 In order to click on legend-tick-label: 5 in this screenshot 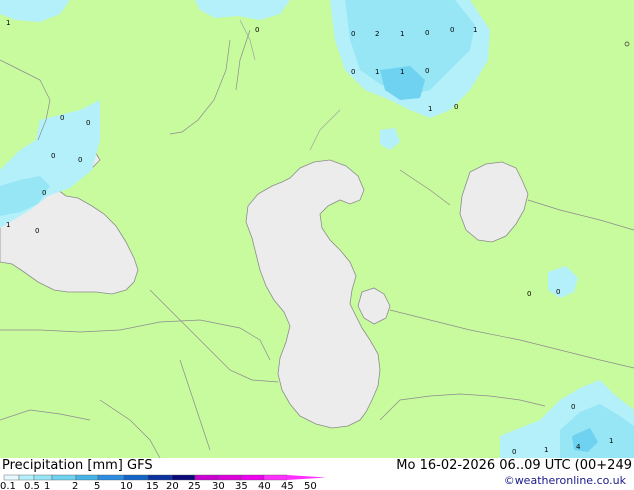, I will do `click(97, 485)`.